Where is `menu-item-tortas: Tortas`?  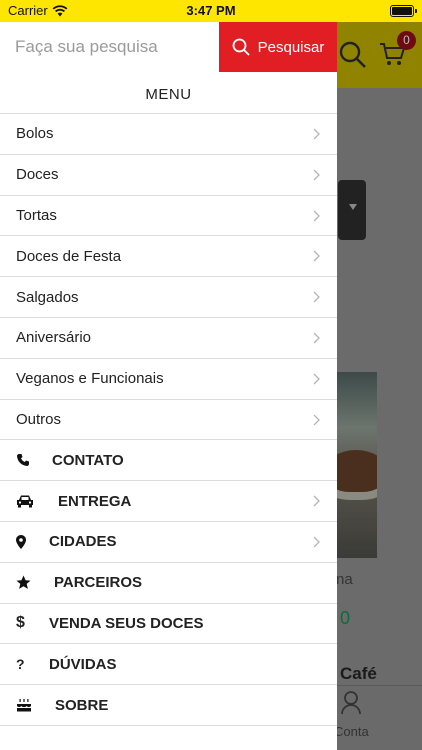
menu-item-tortas: Tortas is located at coordinates (168, 216).